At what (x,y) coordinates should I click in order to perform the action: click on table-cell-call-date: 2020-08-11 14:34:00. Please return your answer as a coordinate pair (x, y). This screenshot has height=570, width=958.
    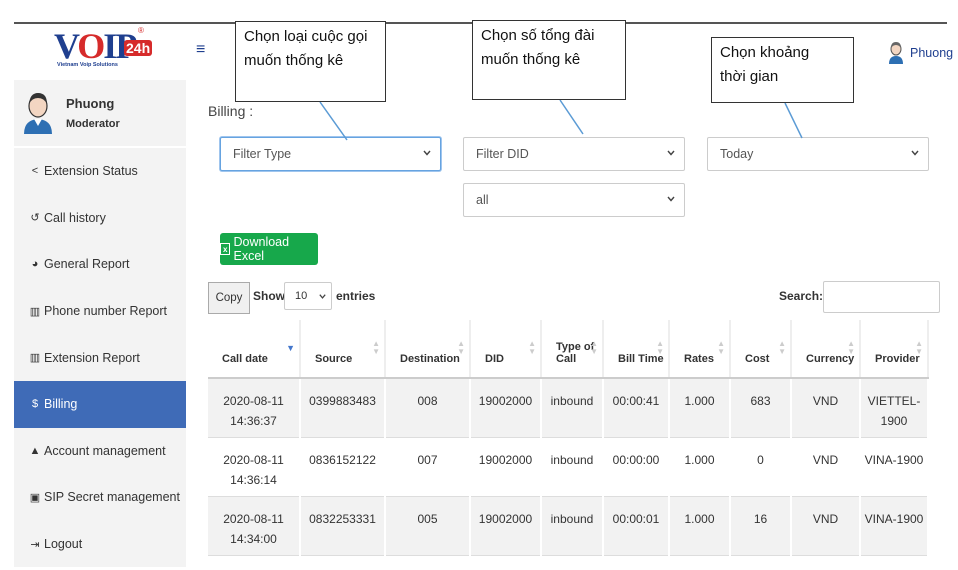
    Looking at the image, I should click on (254, 526).